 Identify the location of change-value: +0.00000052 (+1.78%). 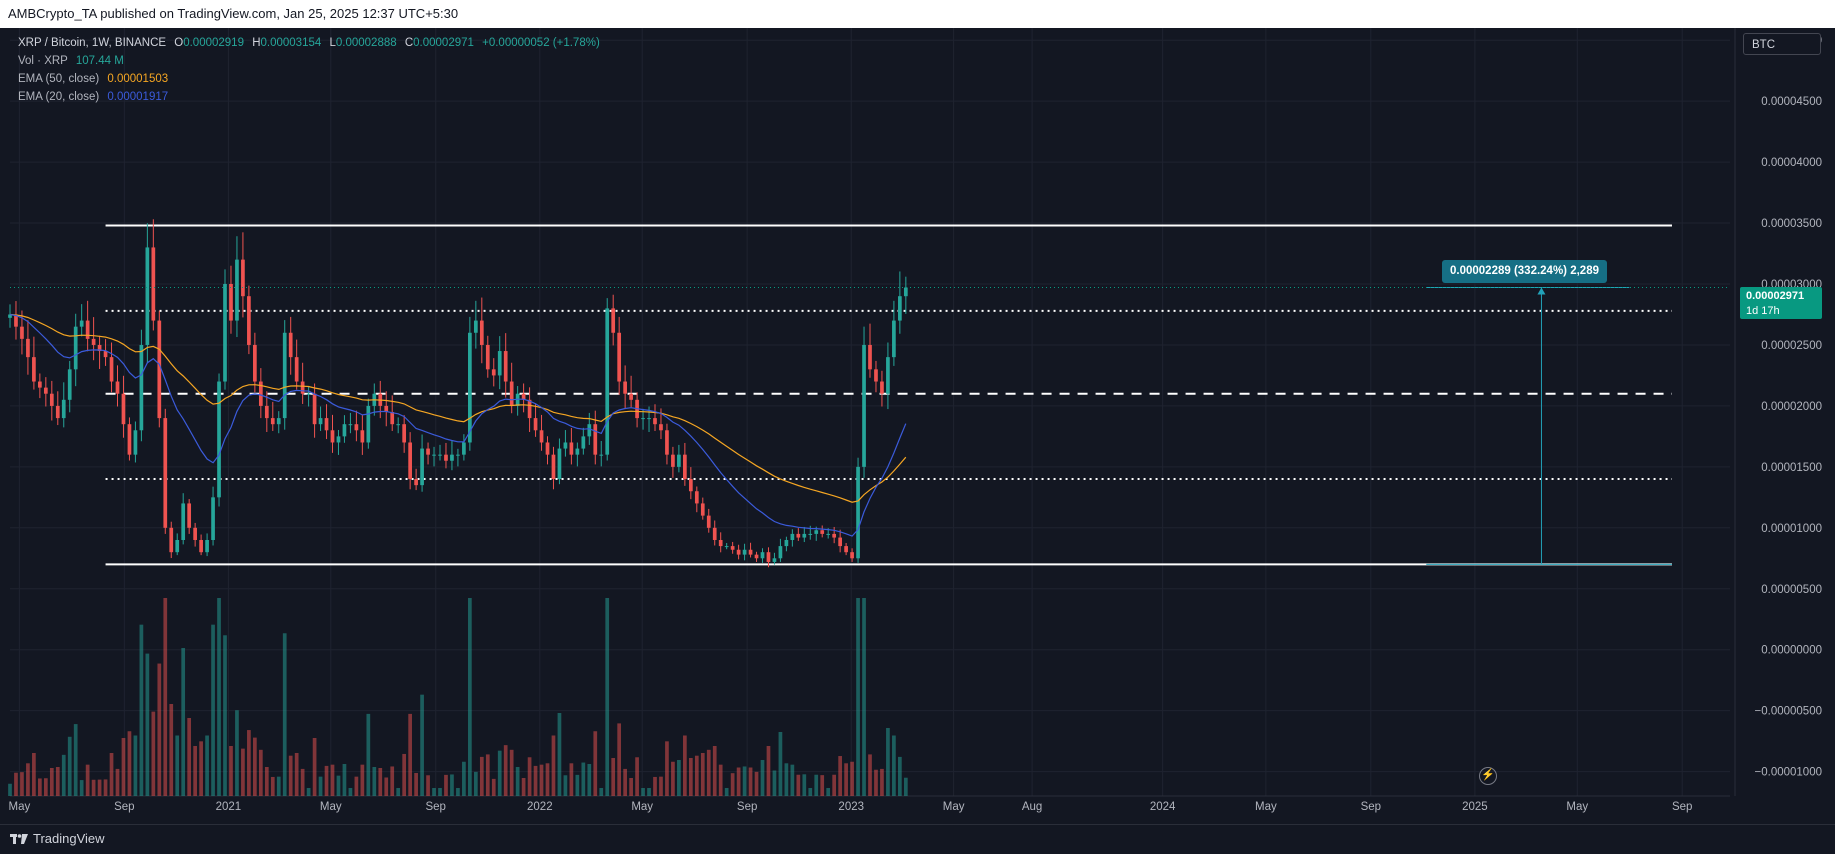
(541, 43).